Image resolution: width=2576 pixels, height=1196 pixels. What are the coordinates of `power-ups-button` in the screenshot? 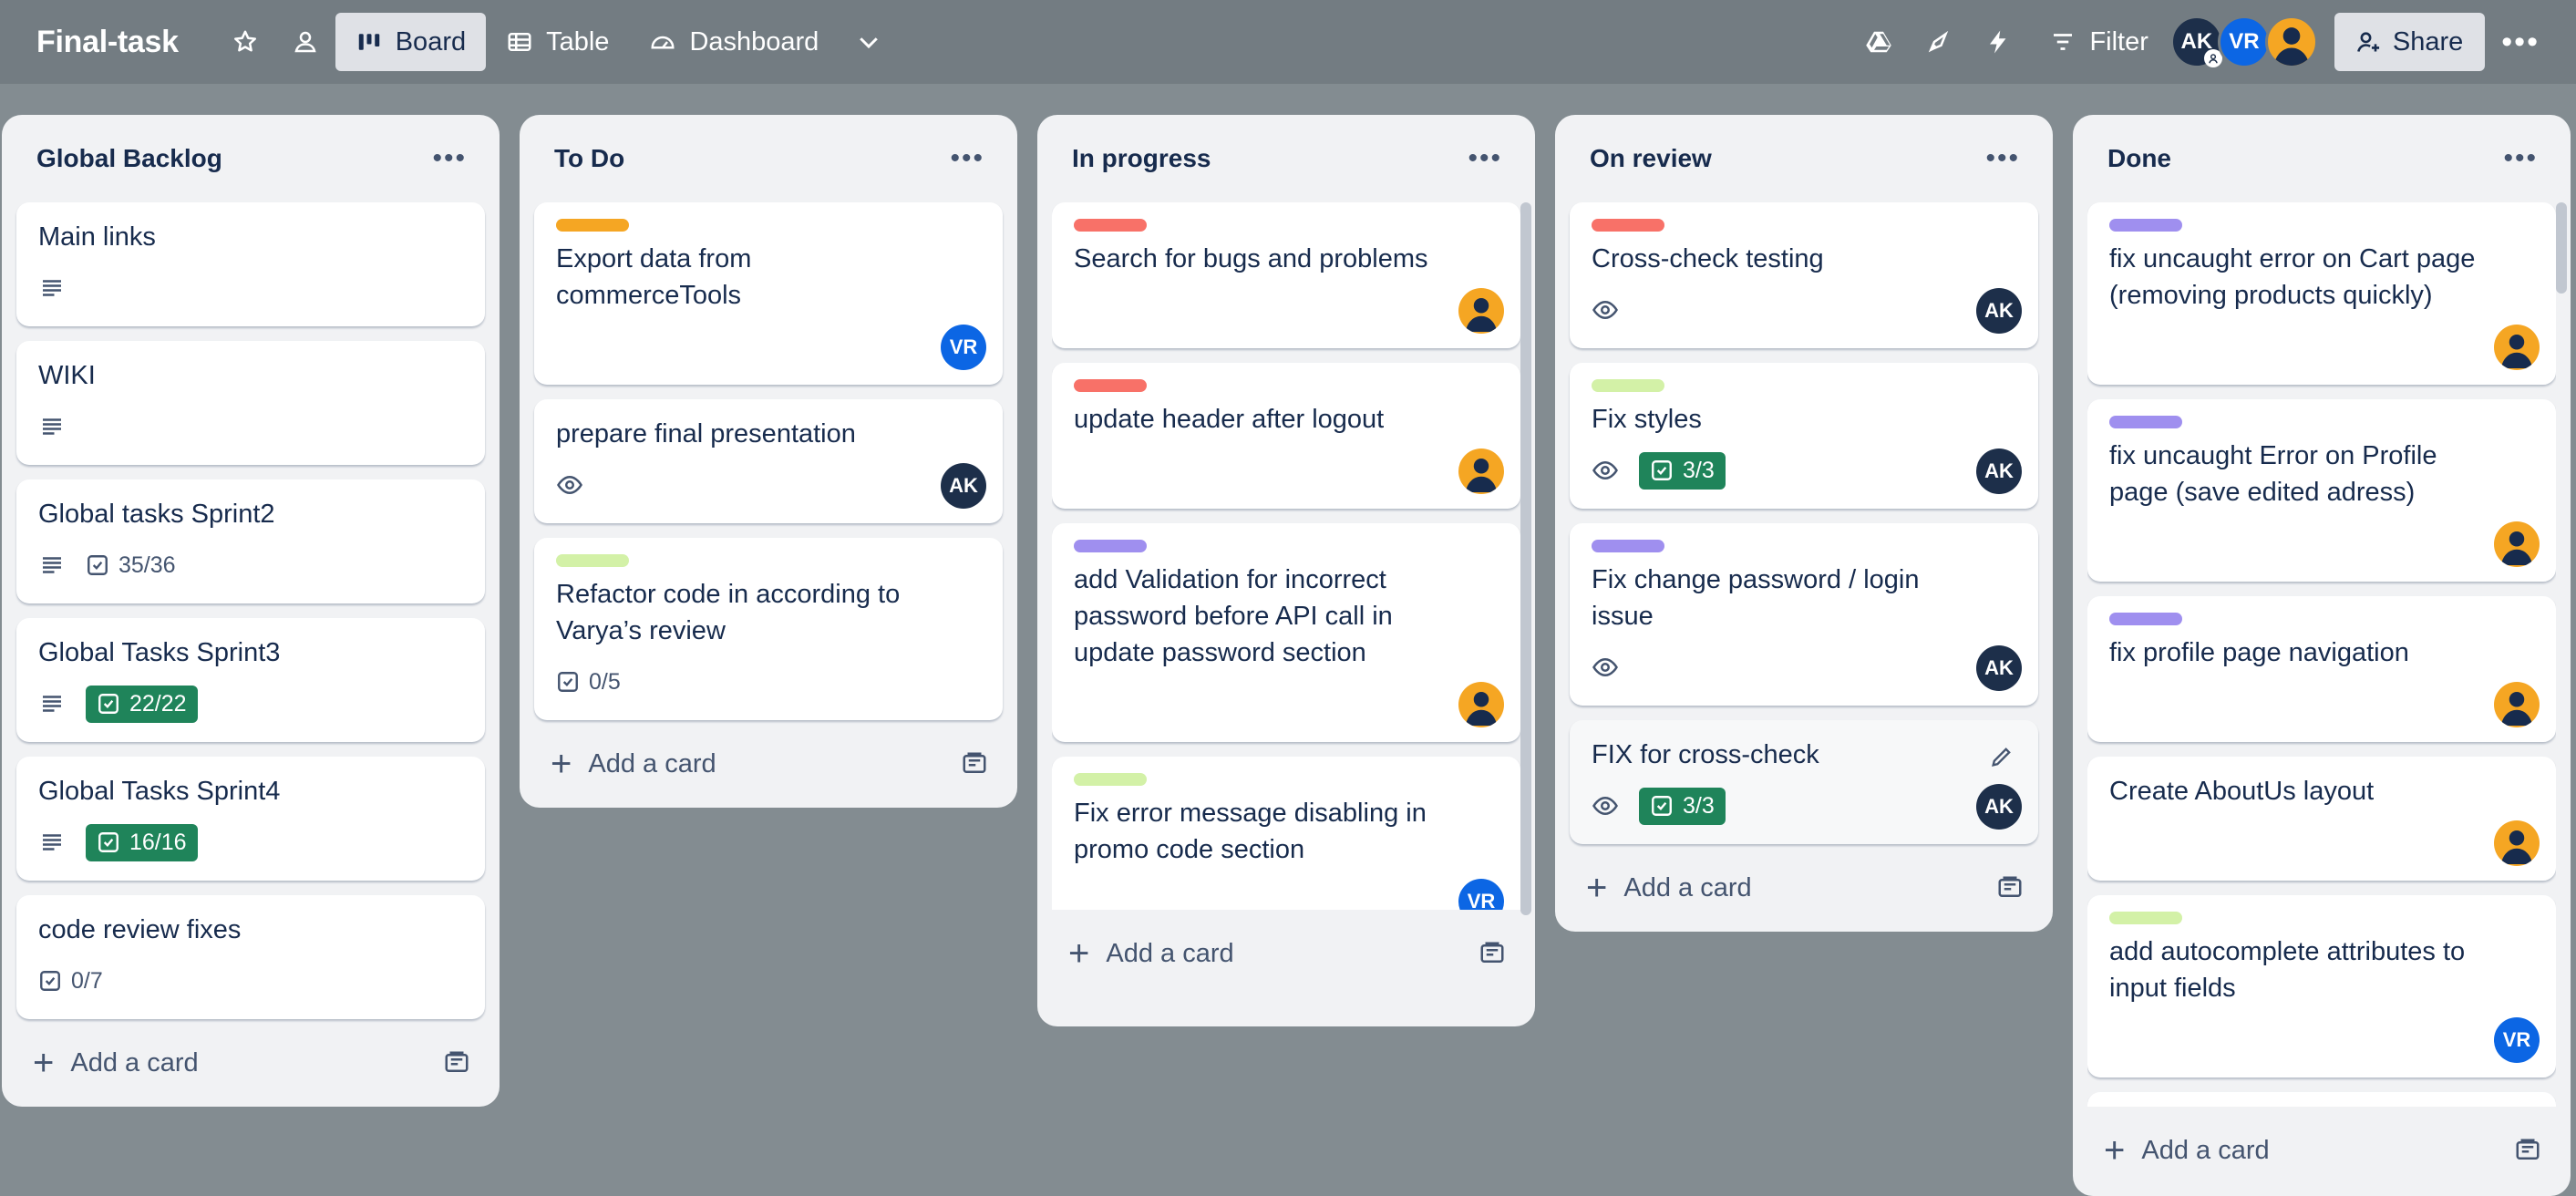 It's located at (1939, 42).